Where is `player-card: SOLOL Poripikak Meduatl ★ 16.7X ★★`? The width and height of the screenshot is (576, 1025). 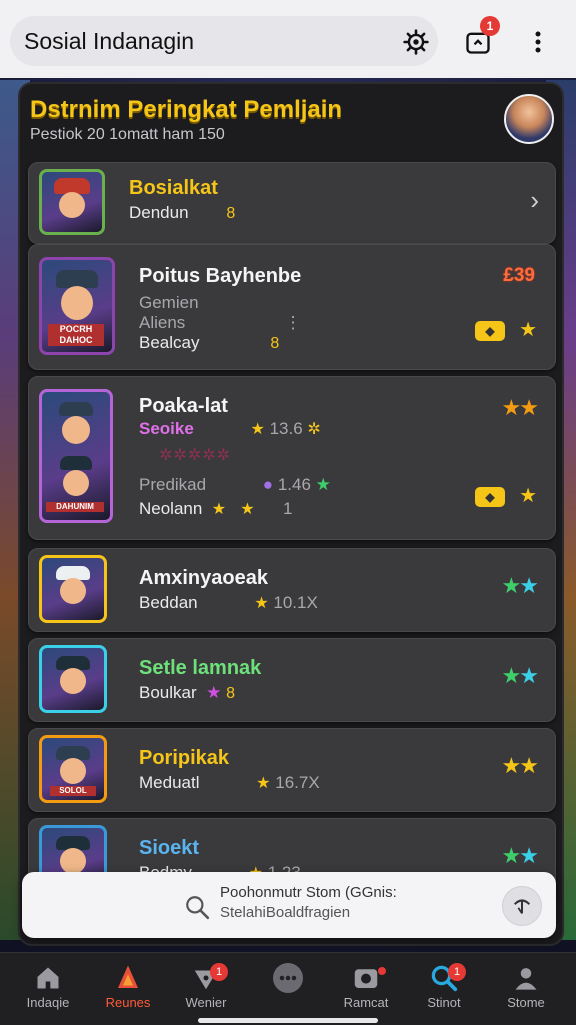
player-card: SOLOL Poripikak Meduatl ★ 16.7X ★★ is located at coordinates (292, 770).